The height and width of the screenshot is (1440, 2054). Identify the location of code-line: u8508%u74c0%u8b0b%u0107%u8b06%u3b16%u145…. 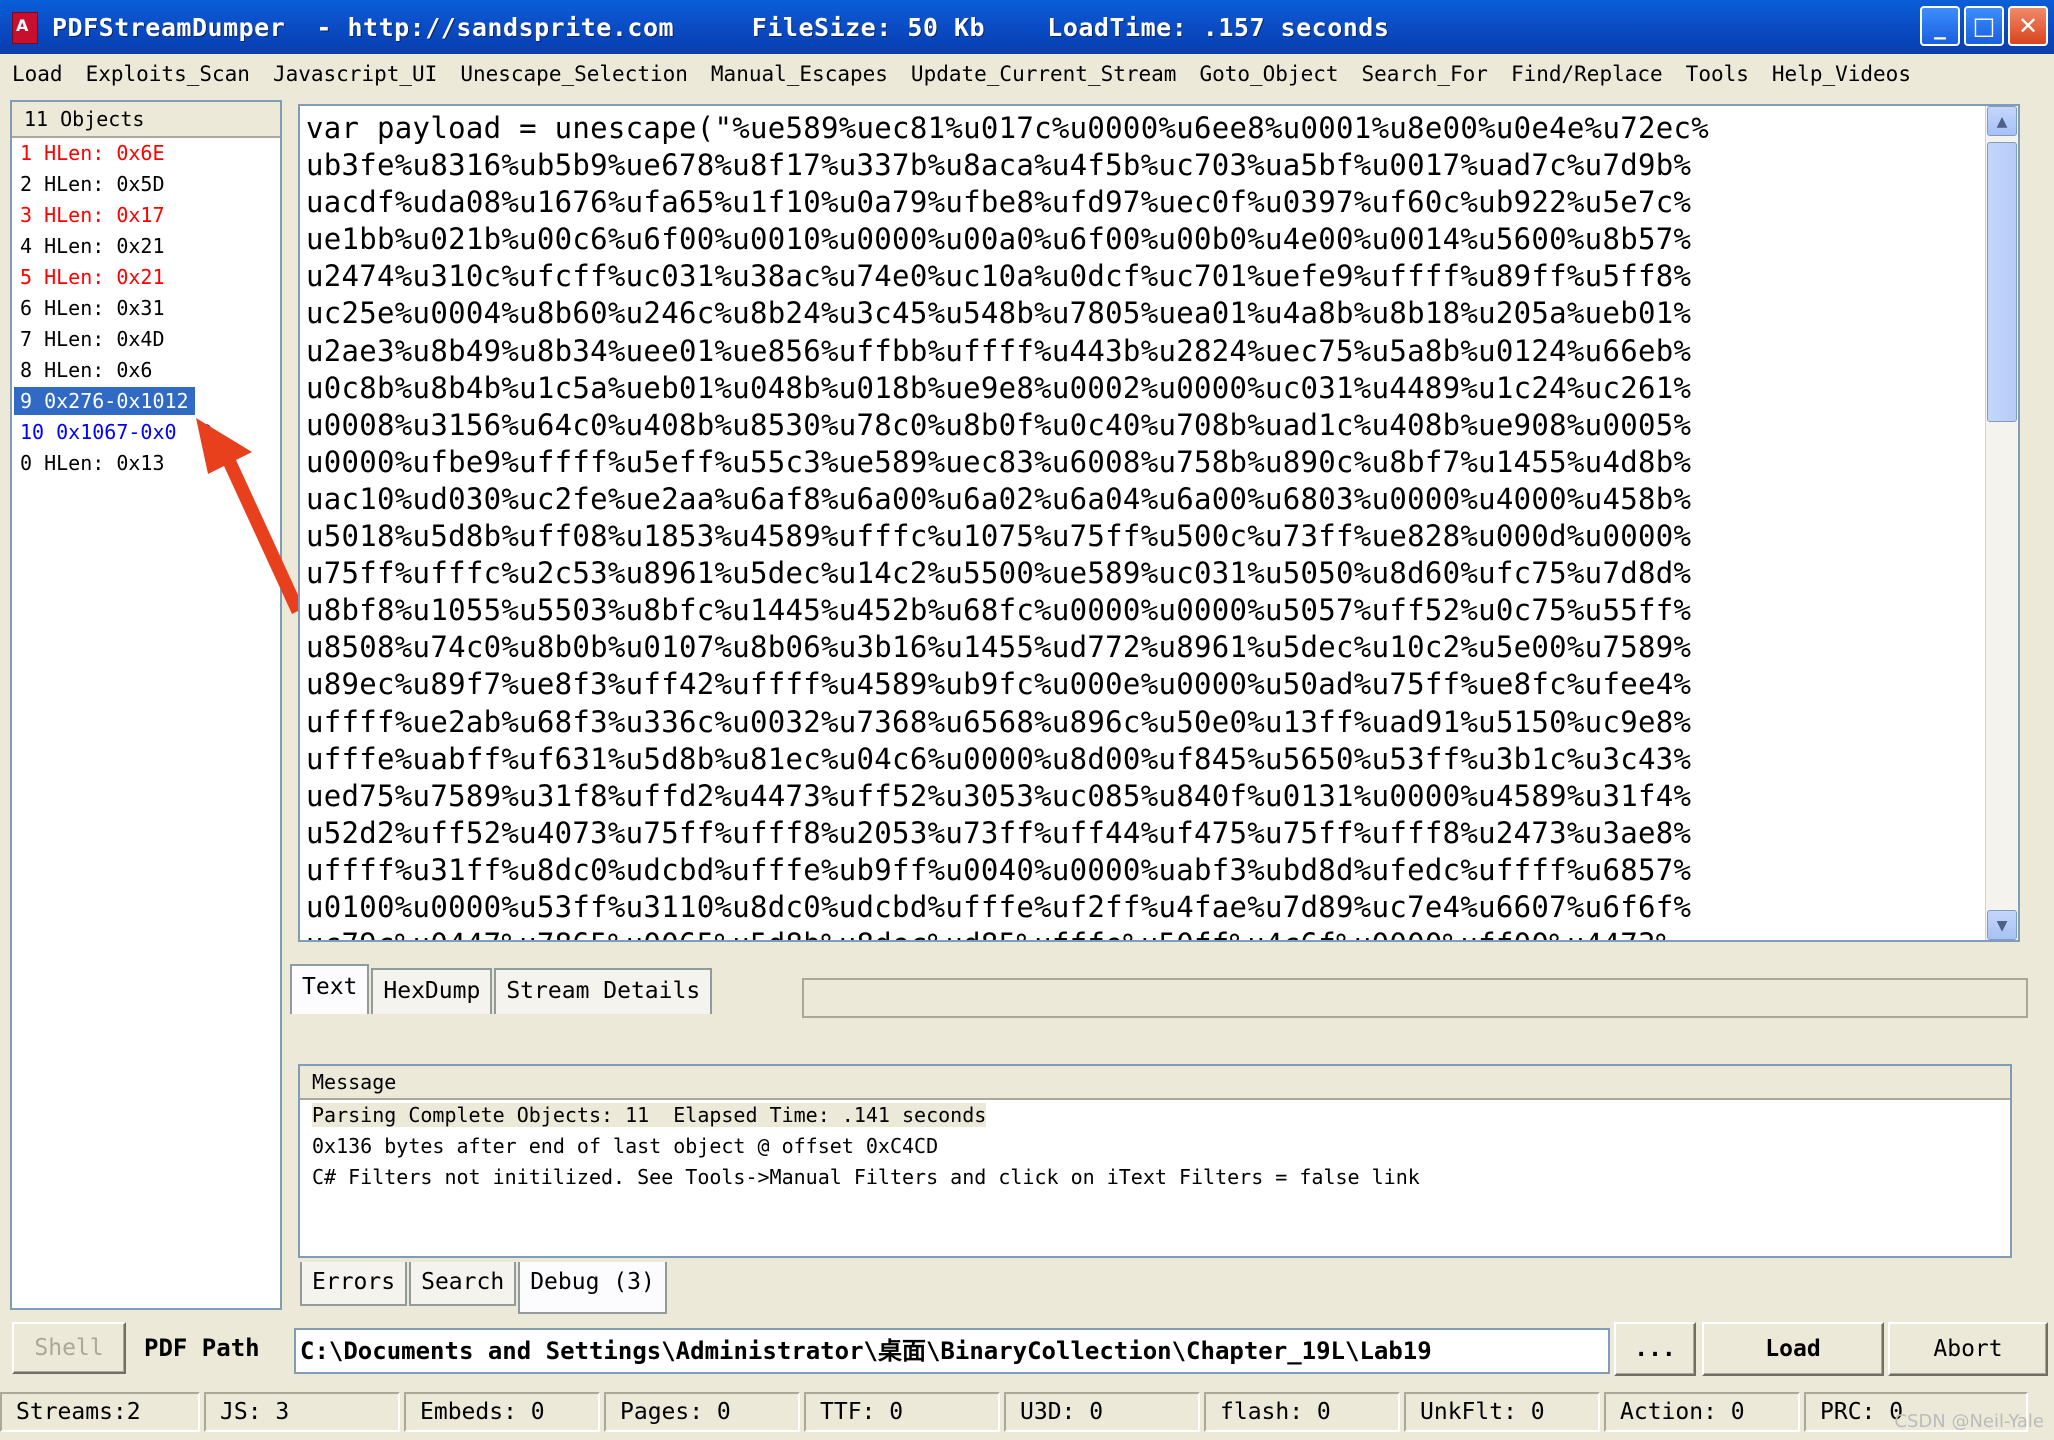
(1145, 647).